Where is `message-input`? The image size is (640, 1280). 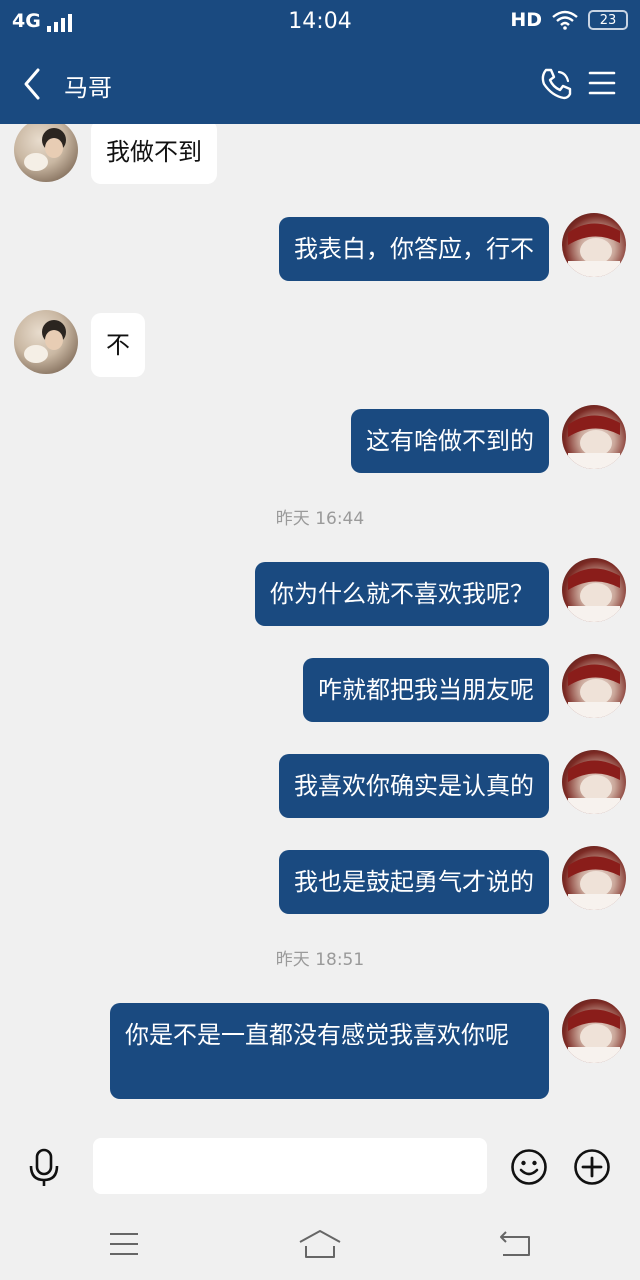 message-input is located at coordinates (290, 1166).